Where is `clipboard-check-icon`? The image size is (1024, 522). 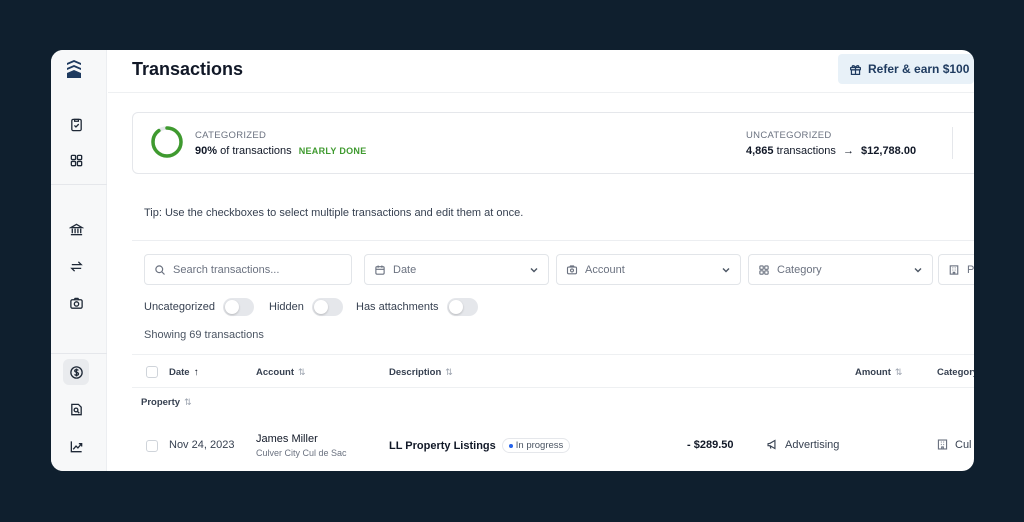
clipboard-check-icon is located at coordinates (76, 124).